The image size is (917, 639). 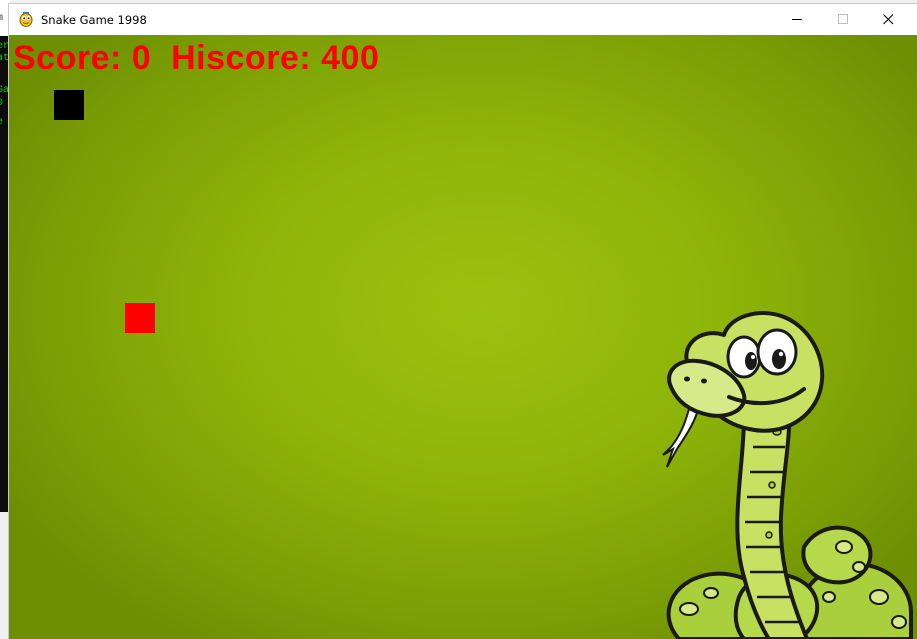 What do you see at coordinates (2, 103) in the screenshot?
I see `terminal-line: 0` at bounding box center [2, 103].